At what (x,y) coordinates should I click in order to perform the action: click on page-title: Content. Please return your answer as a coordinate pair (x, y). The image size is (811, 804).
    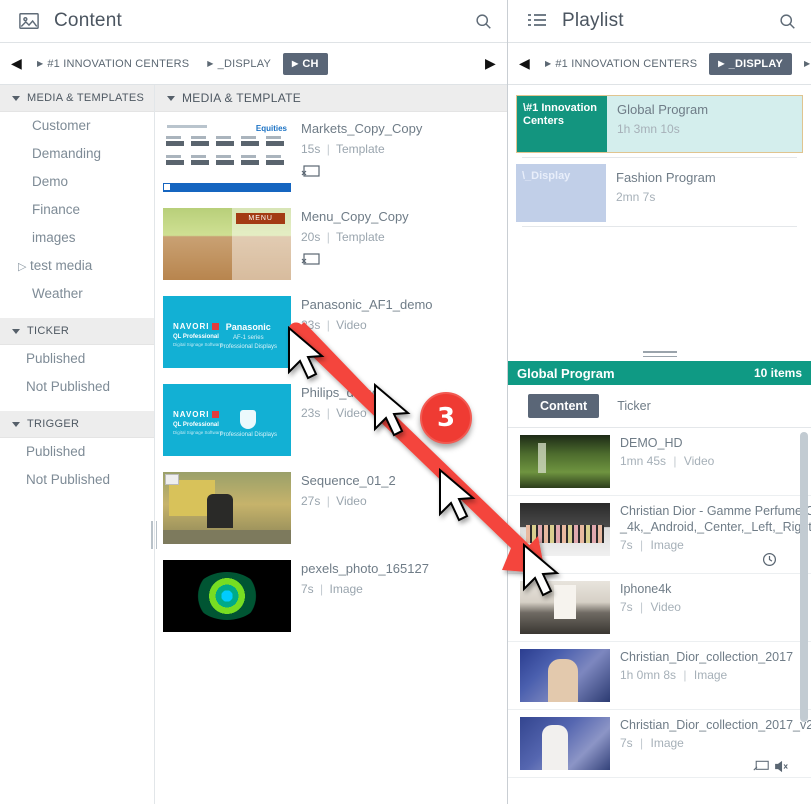
    Looking at the image, I should click on (88, 20).